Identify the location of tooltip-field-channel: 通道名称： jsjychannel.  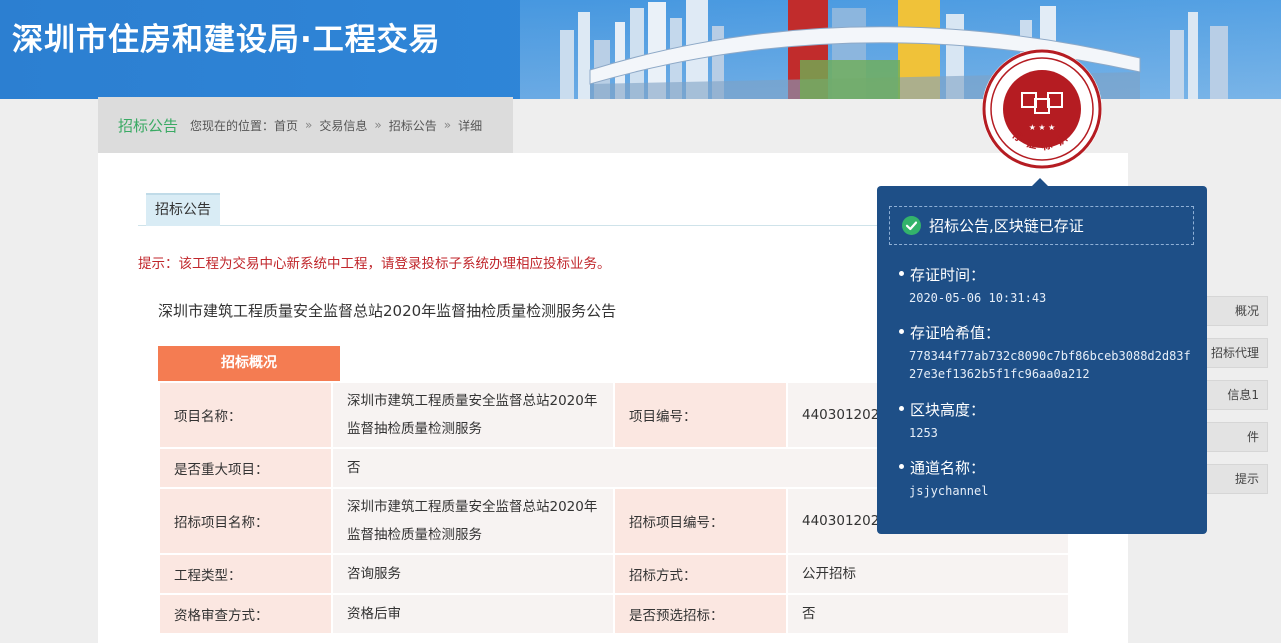
(1046, 478).